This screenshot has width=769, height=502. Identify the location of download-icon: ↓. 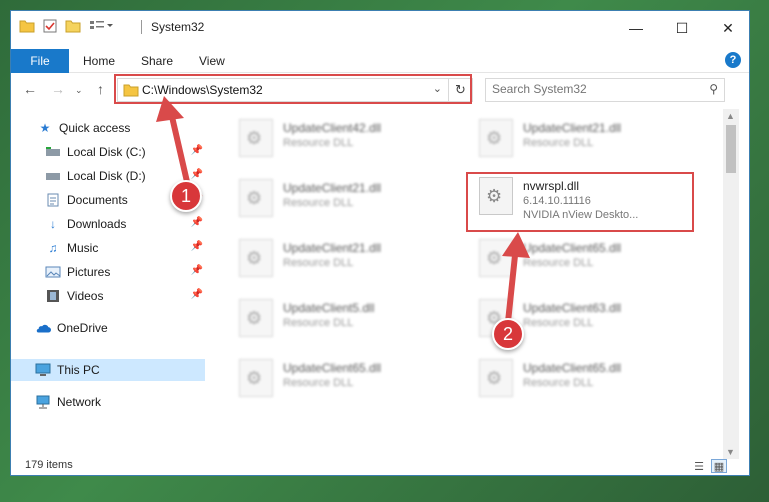
(53, 224).